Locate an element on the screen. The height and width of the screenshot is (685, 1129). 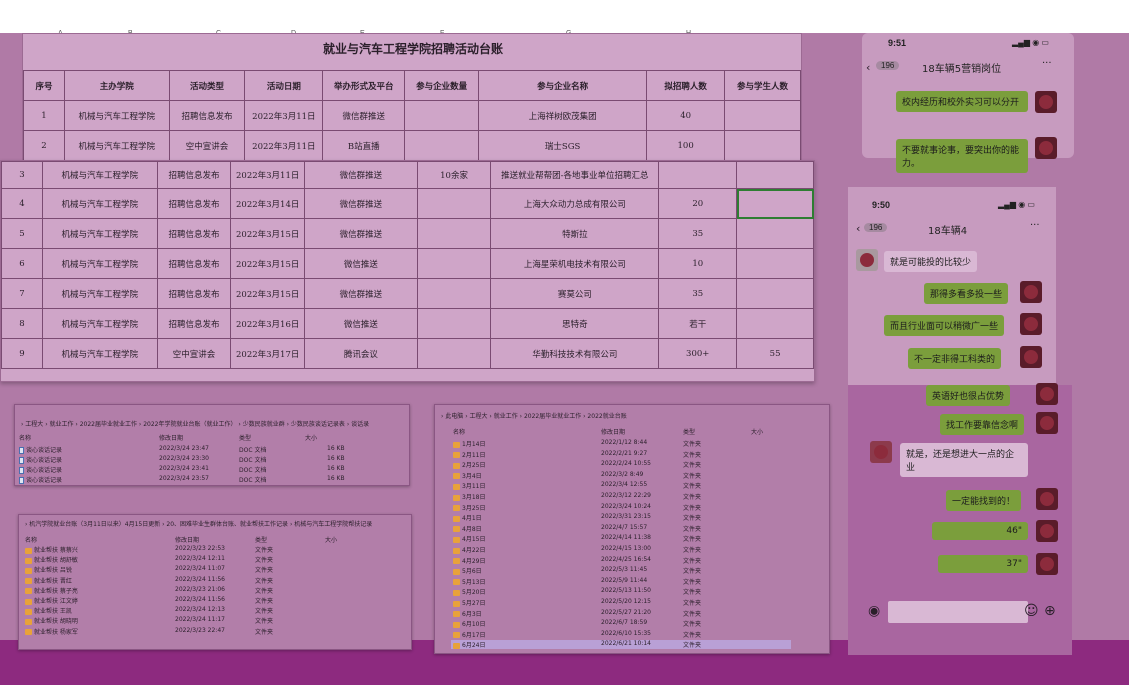
add-icon: ⊕ is located at coordinates (1050, 611).